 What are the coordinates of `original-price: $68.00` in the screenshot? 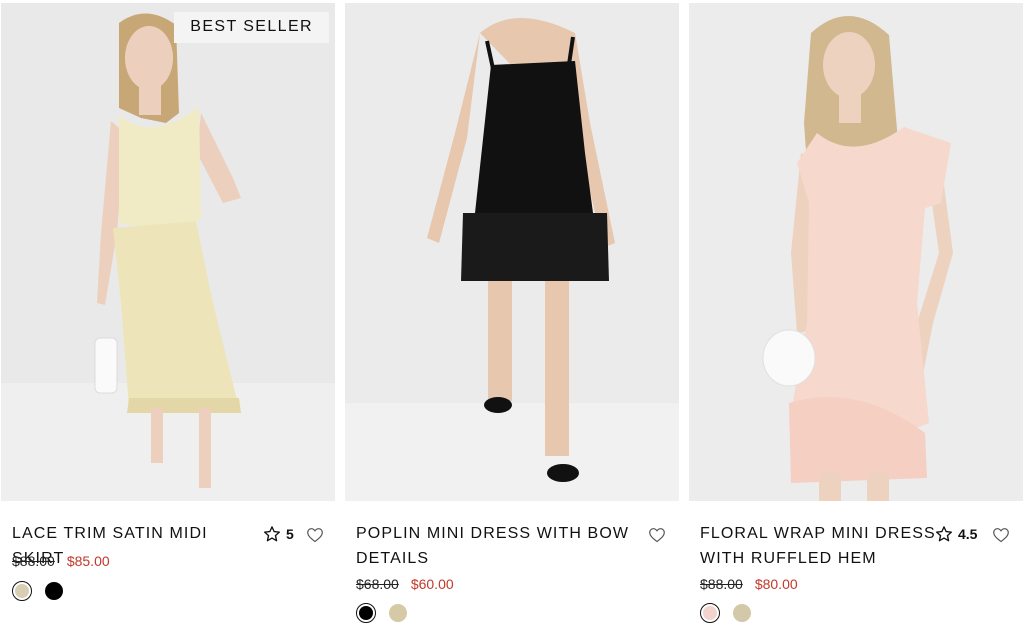 It's located at (377, 584).